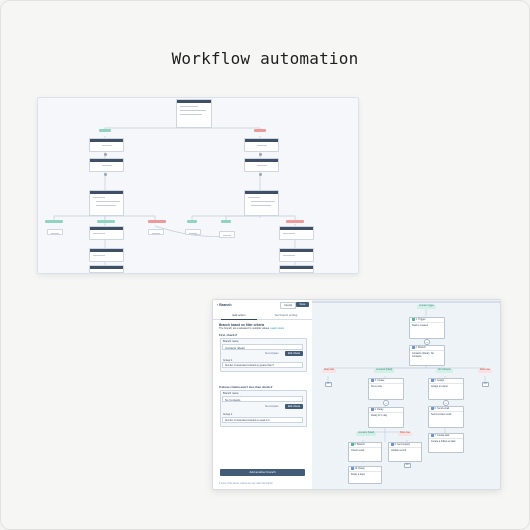 The image size is (530, 530). What do you see at coordinates (386, 389) in the screenshot?
I see `action-card: 3. Create Set a note` at bounding box center [386, 389].